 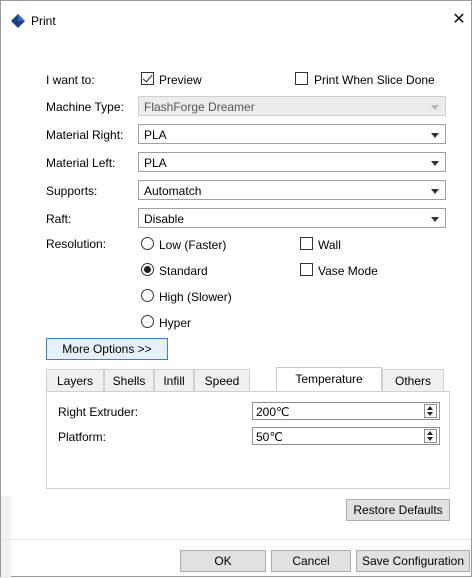 What do you see at coordinates (85, 107) in the screenshot?
I see `machine-type-label: Machine Type:` at bounding box center [85, 107].